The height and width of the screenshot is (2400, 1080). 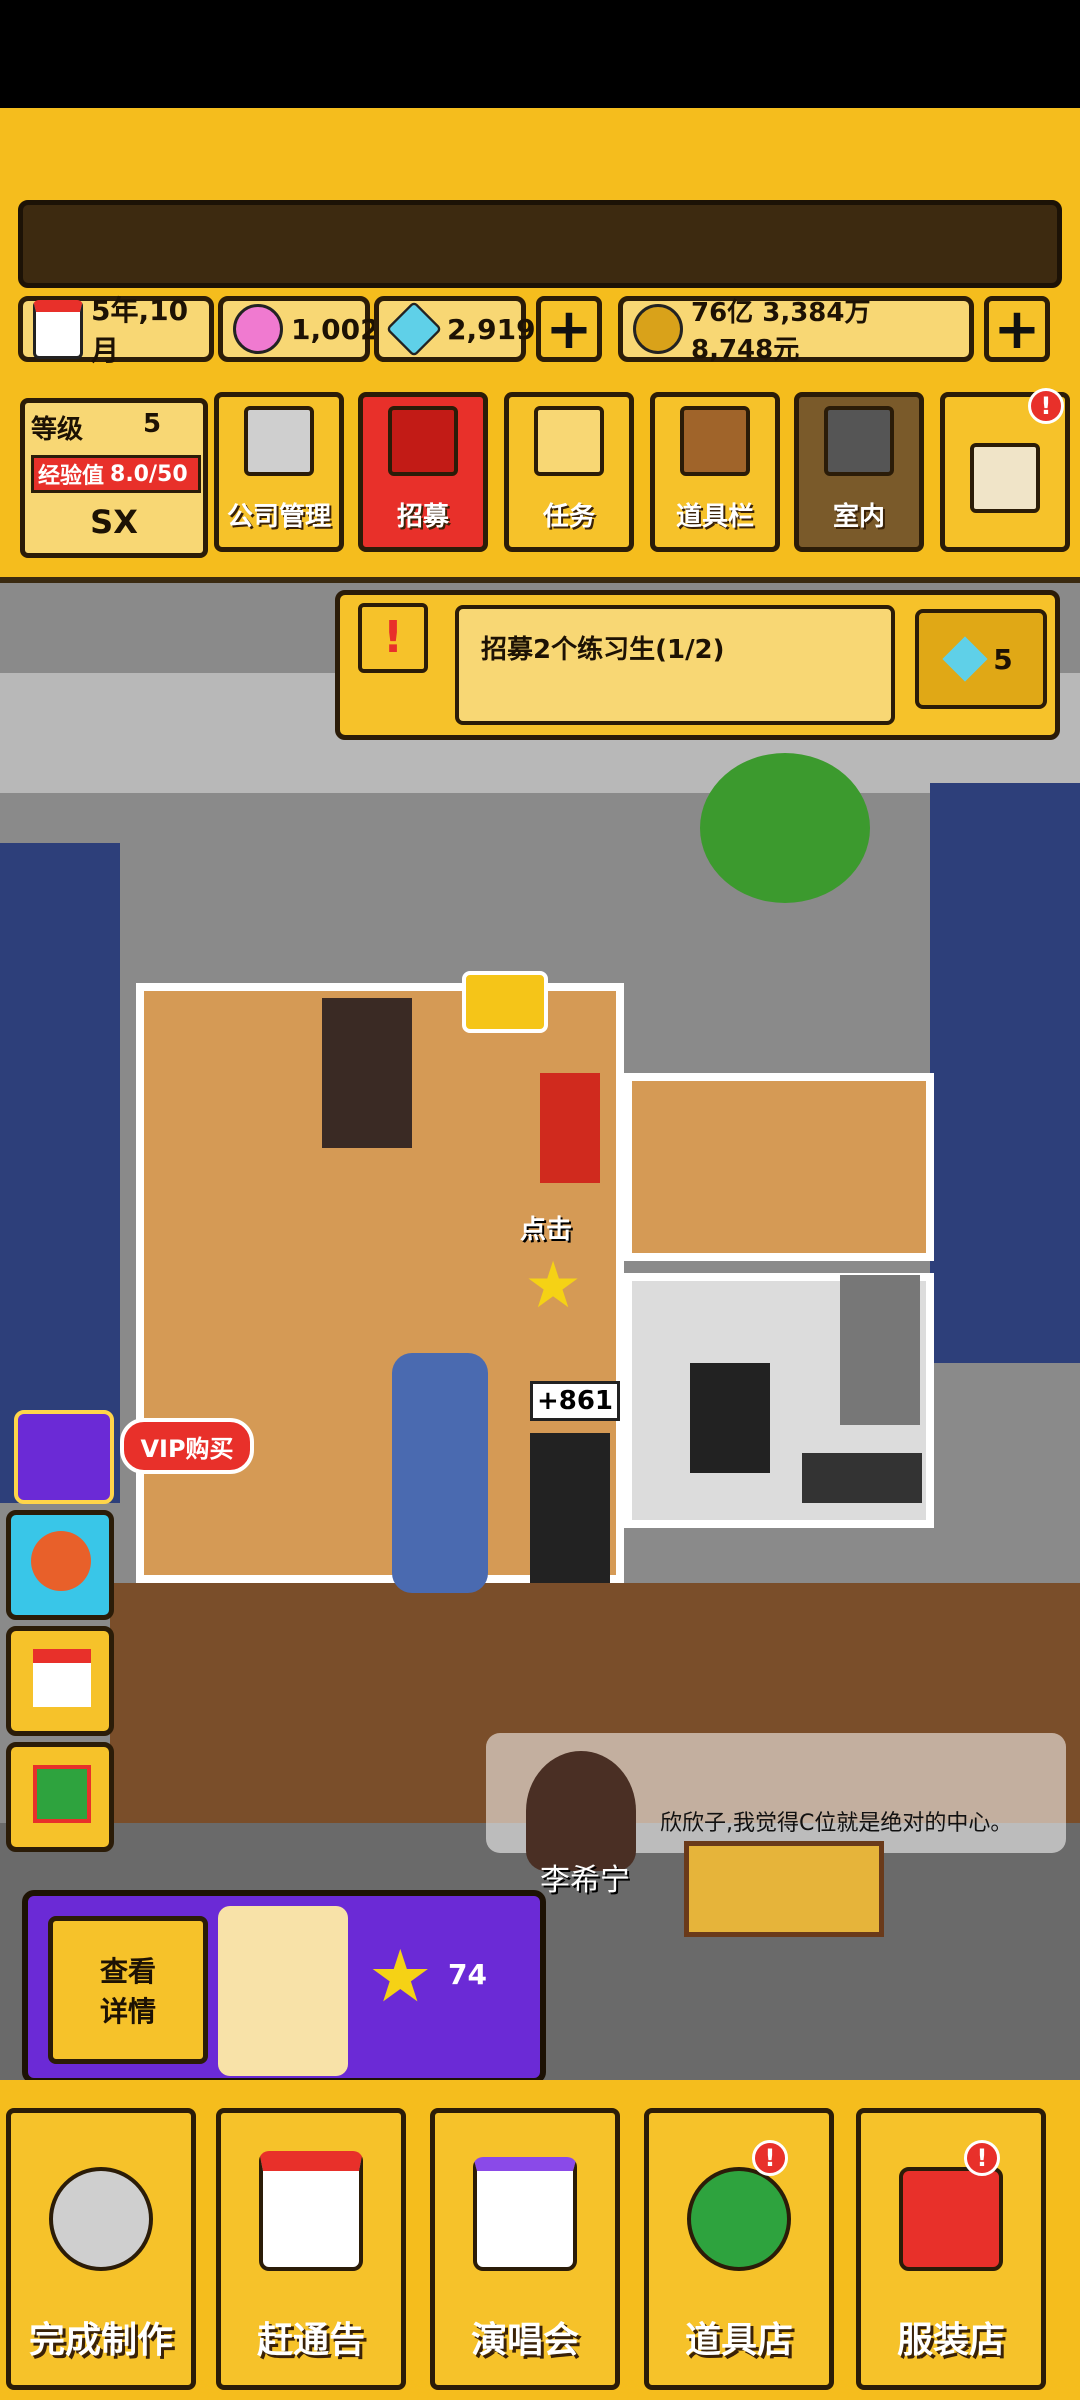 I want to click on quest-reward-button: 5, so click(x=981, y=659).